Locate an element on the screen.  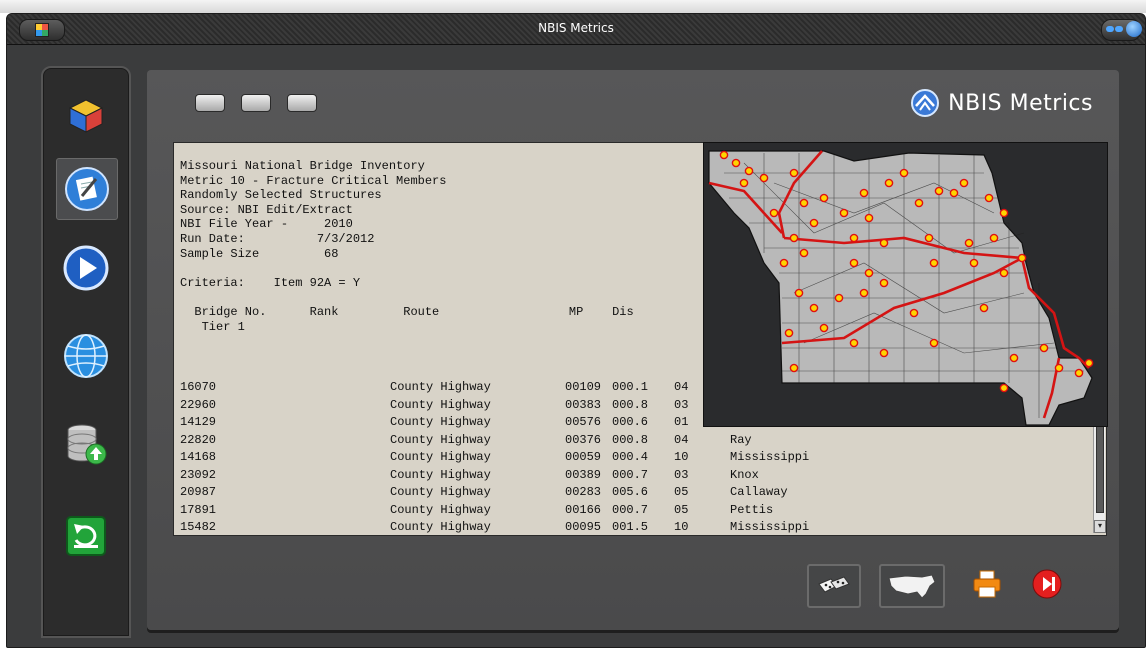
dice-icon is located at coordinates (834, 584).